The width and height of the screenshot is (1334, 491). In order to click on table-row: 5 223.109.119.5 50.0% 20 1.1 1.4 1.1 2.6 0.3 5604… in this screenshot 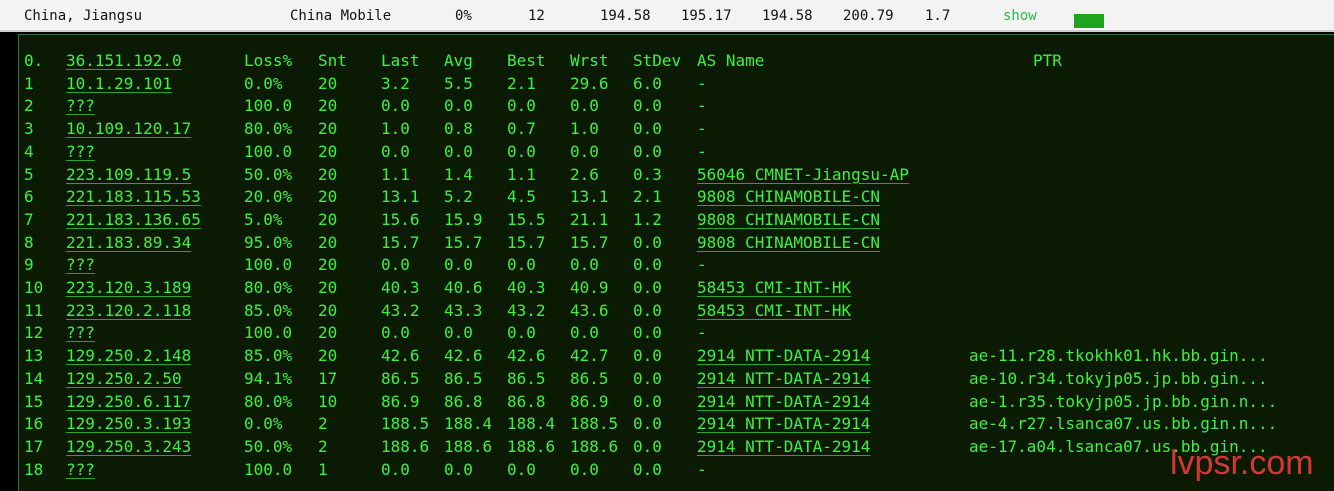, I will do `click(667, 175)`.